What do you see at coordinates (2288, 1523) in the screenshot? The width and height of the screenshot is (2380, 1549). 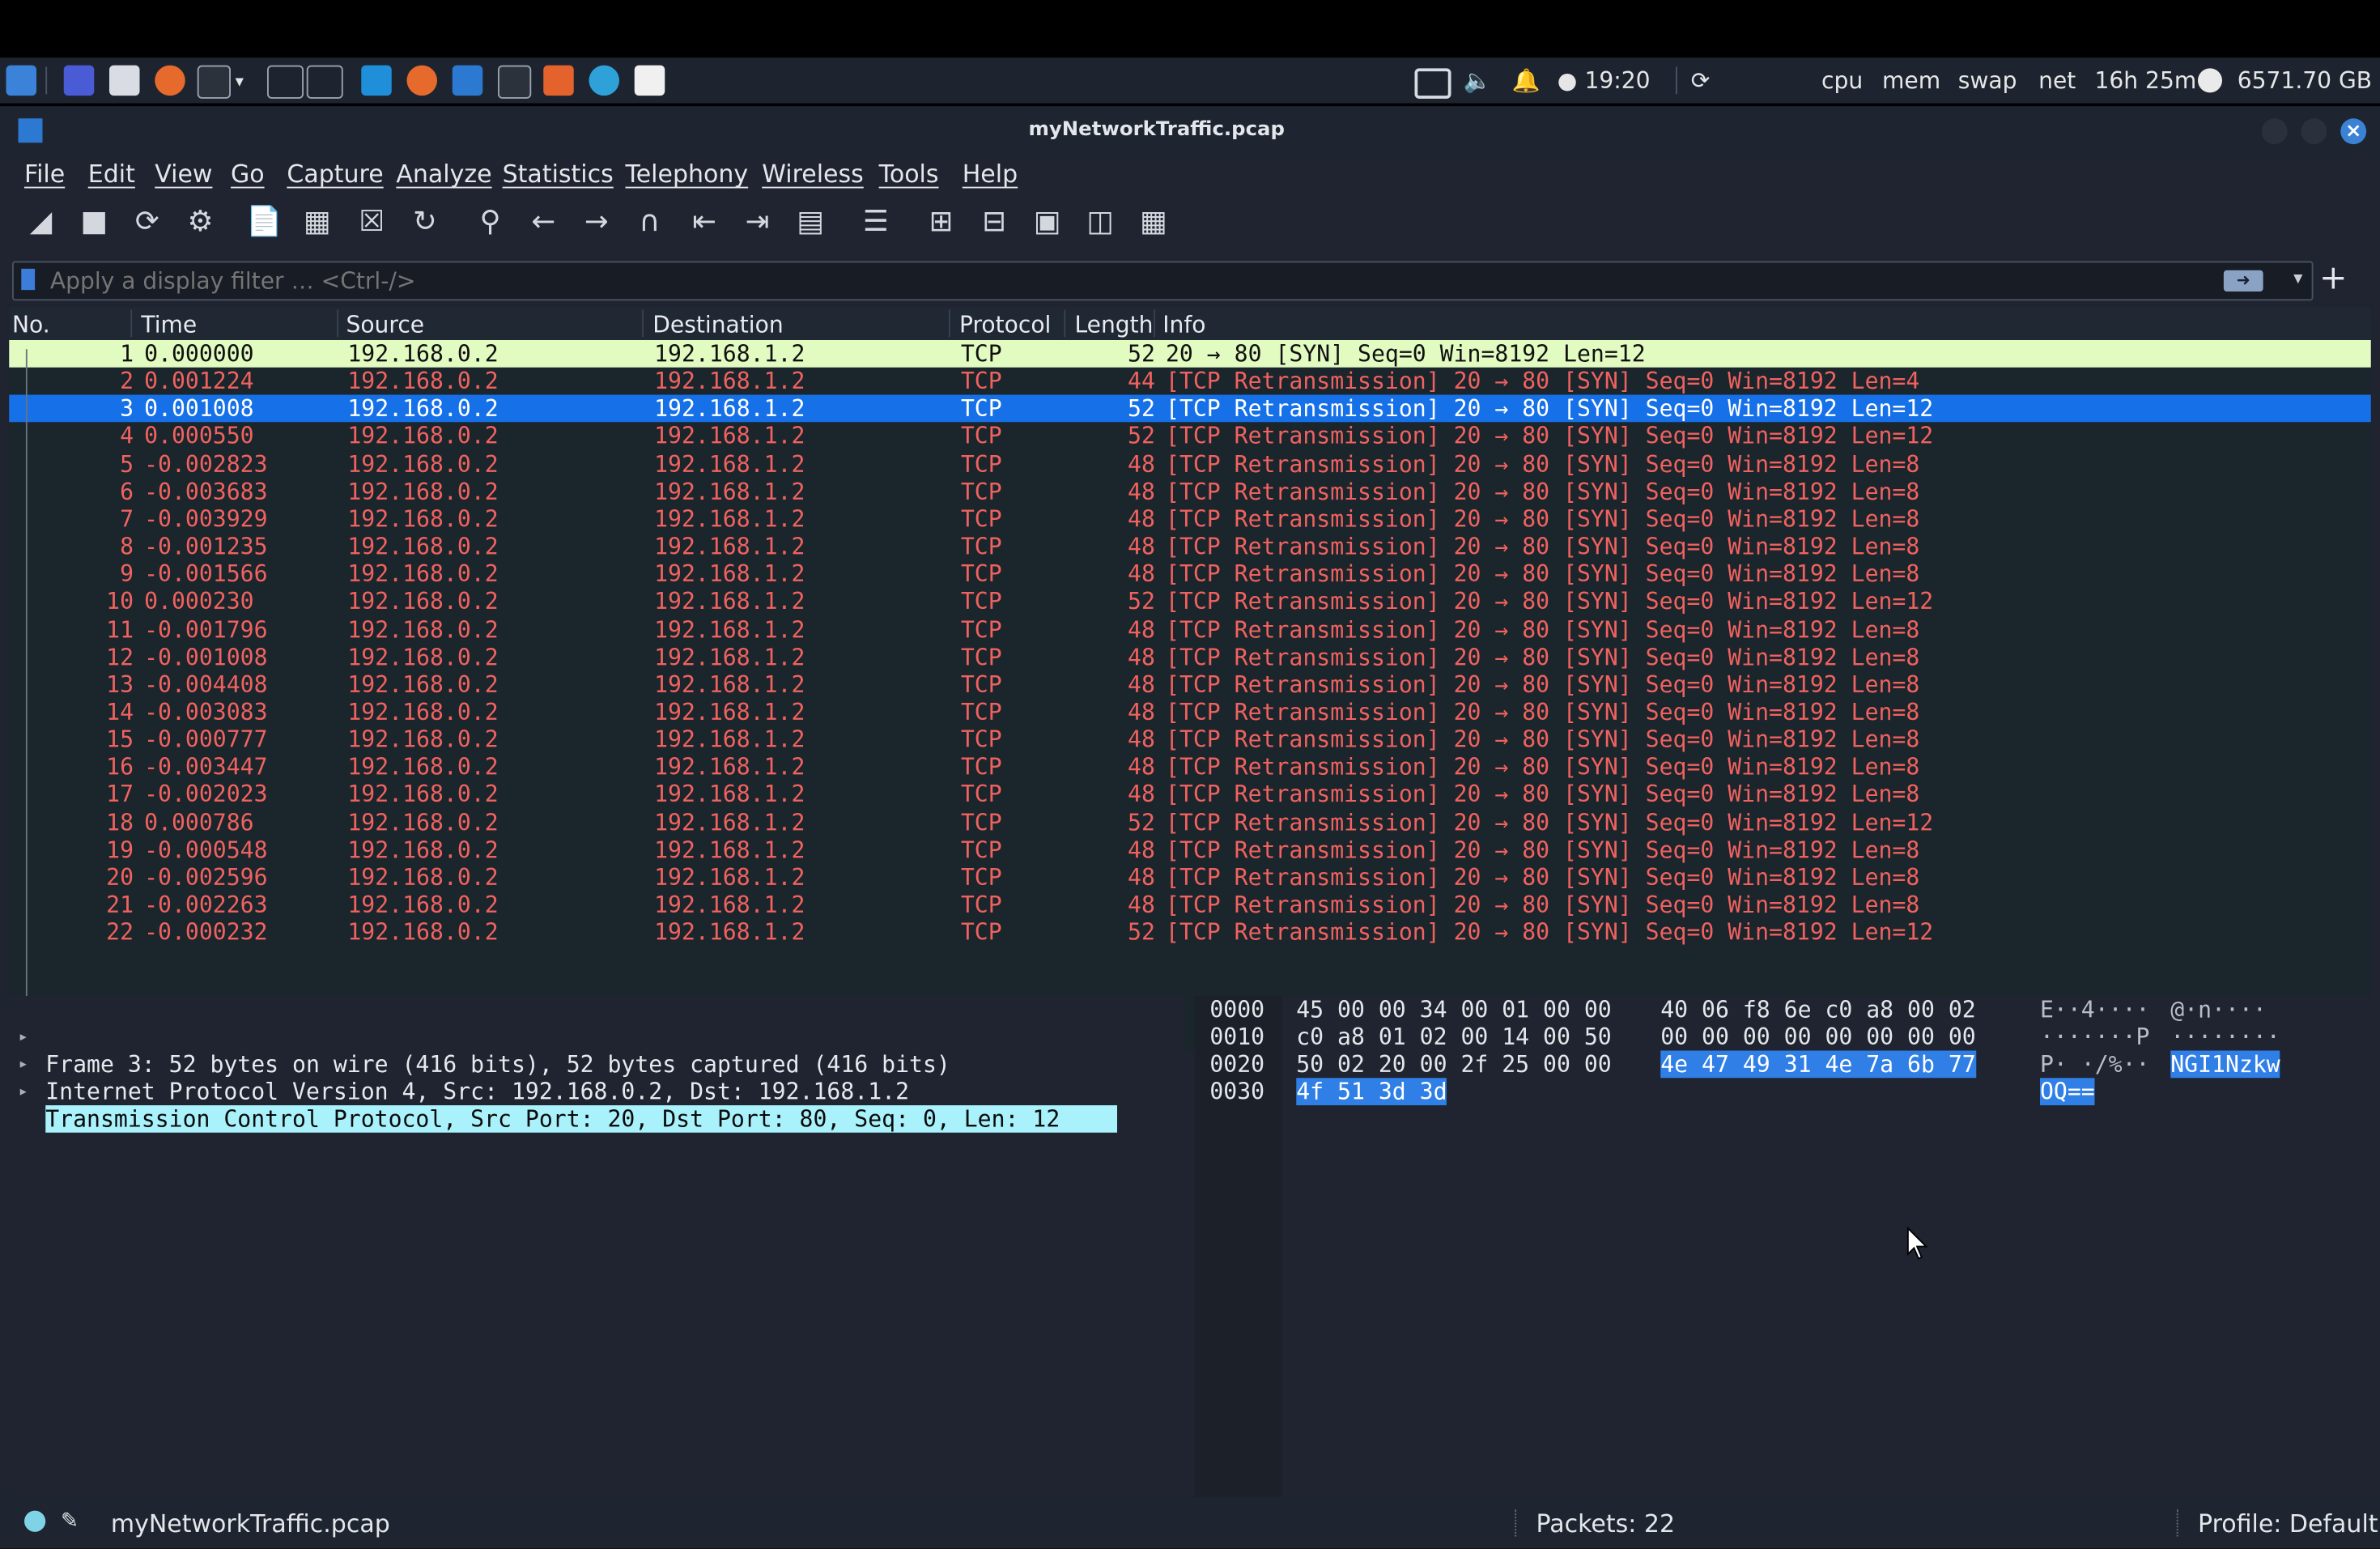 I see `status-profile: Profile: Default` at bounding box center [2288, 1523].